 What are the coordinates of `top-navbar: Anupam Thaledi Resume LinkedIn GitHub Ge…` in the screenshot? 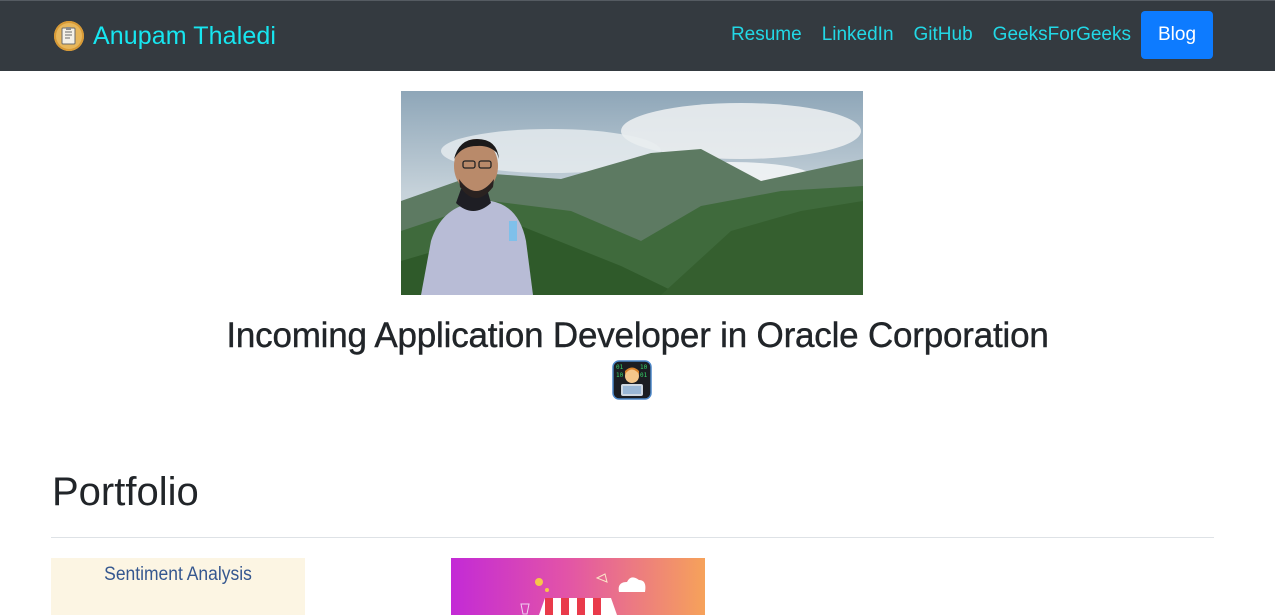 It's located at (637, 35).